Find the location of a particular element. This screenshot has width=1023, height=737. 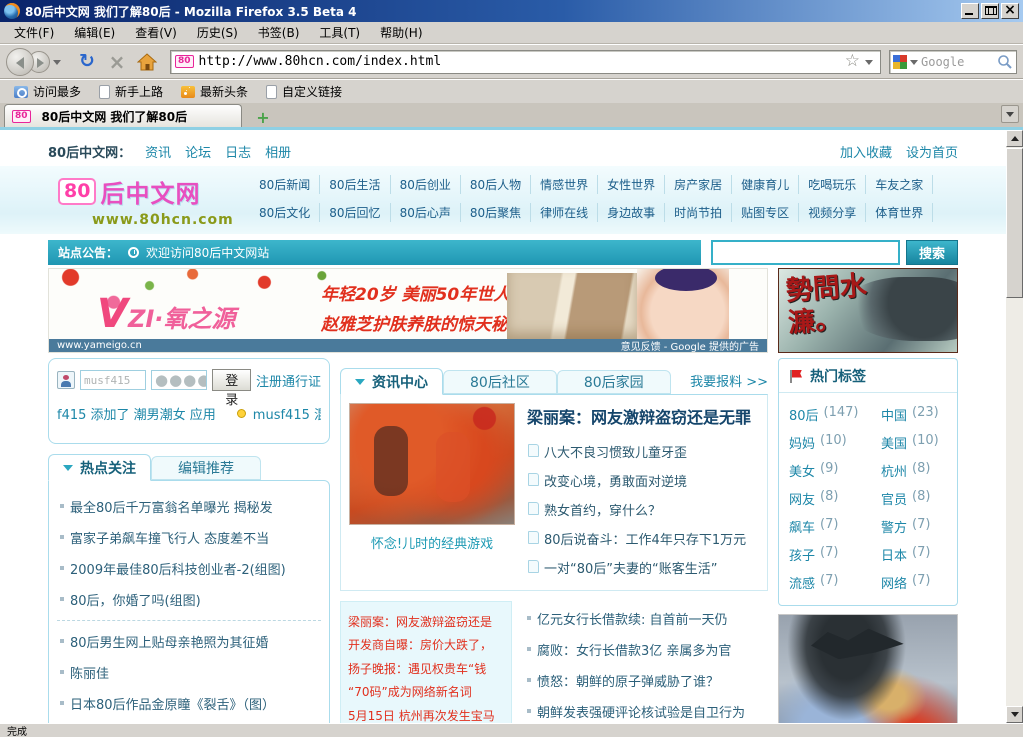

tag-item: 日本 (7) is located at coordinates (905, 554).